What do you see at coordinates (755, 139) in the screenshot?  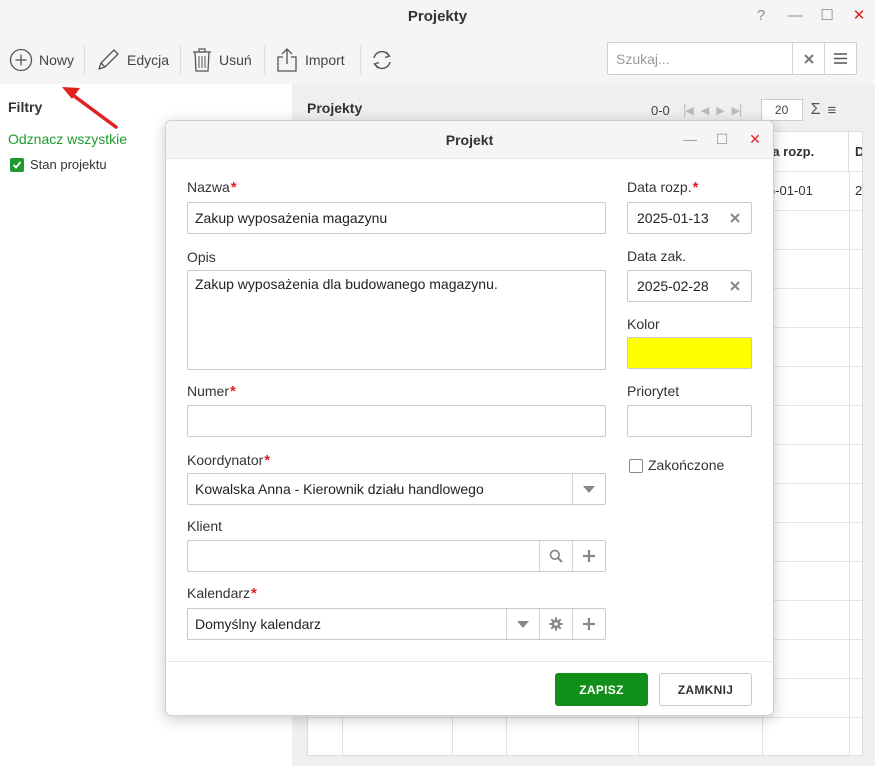 I see `dialog-close-icon: ✕` at bounding box center [755, 139].